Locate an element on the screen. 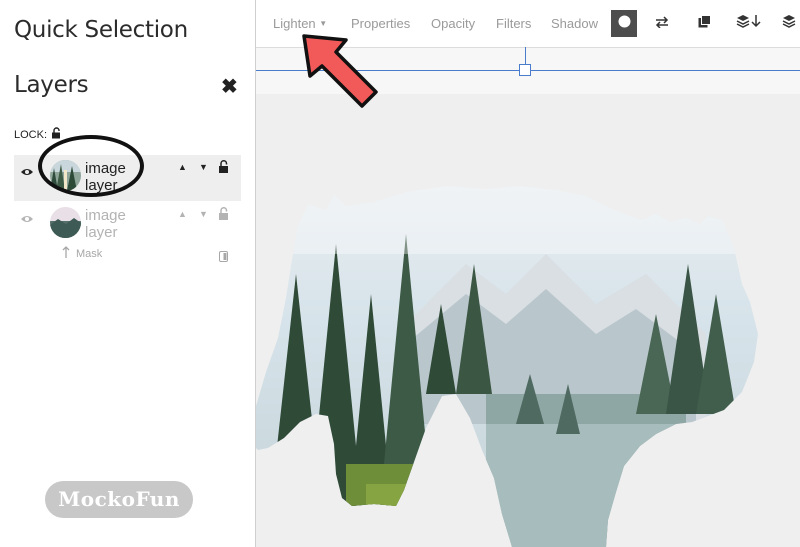 The width and height of the screenshot is (800, 547). vertical-guide-line is located at coordinates (525, 55).